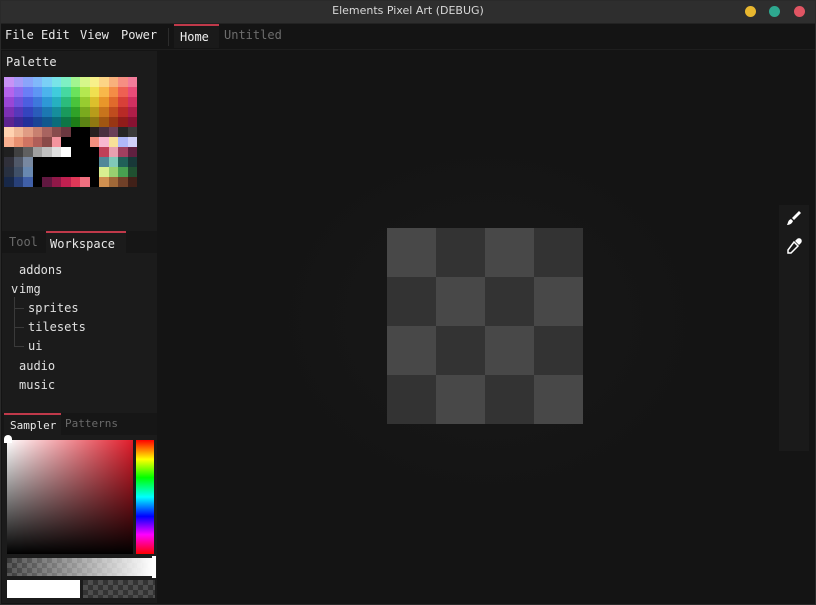 The image size is (816, 605). Describe the element at coordinates (94, 36) in the screenshot. I see `menu-view: View` at that location.